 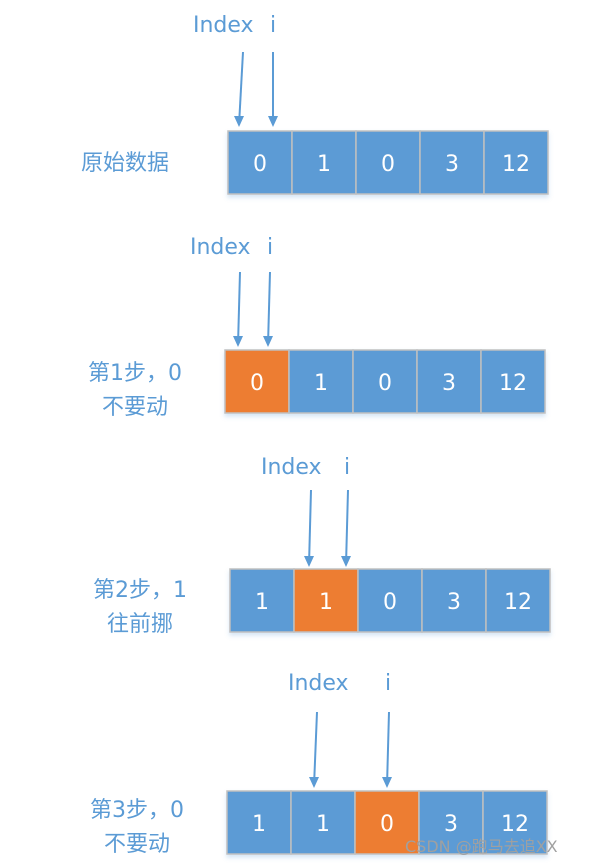 What do you see at coordinates (140, 624) in the screenshot?
I see `step-caption: 往前挪` at bounding box center [140, 624].